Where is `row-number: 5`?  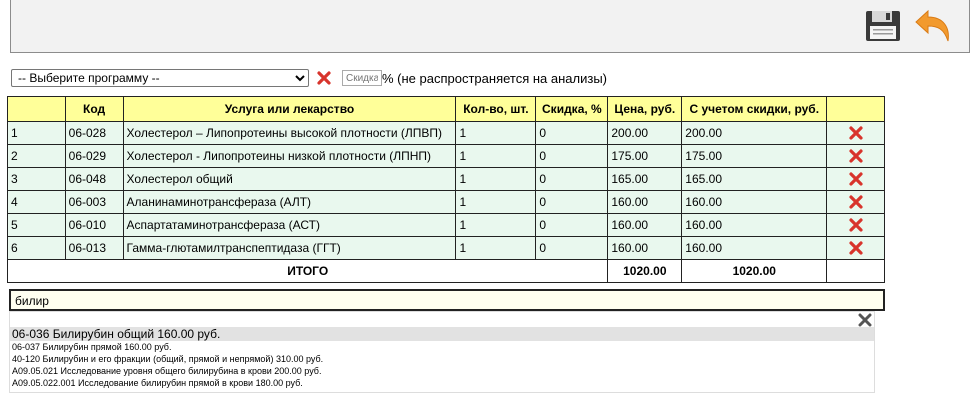
row-number: 5 is located at coordinates (36, 225).